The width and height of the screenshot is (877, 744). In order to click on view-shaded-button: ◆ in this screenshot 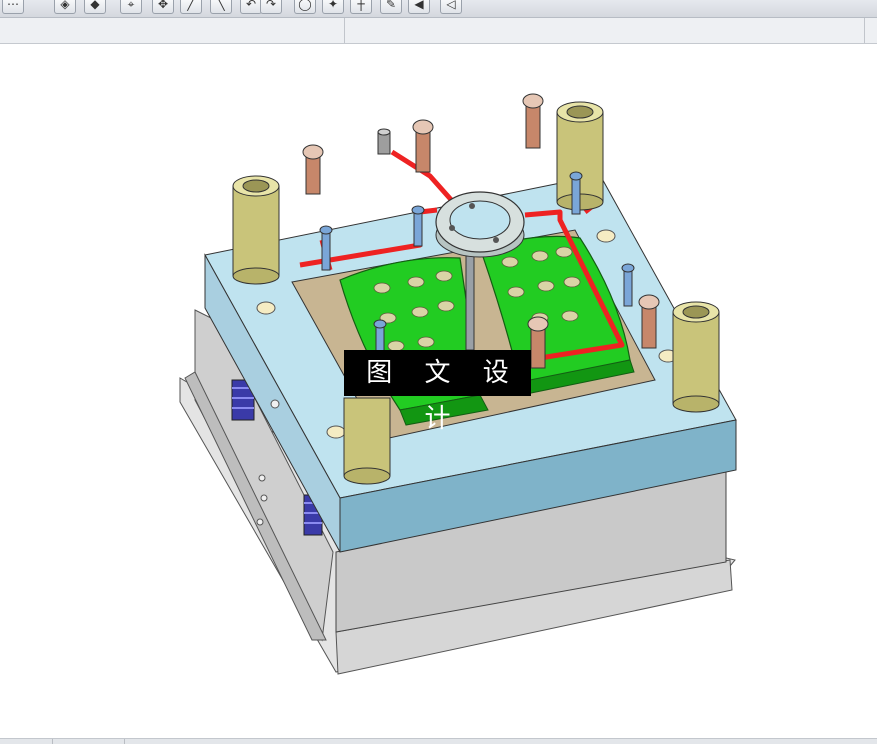, I will do `click(95, 7)`.